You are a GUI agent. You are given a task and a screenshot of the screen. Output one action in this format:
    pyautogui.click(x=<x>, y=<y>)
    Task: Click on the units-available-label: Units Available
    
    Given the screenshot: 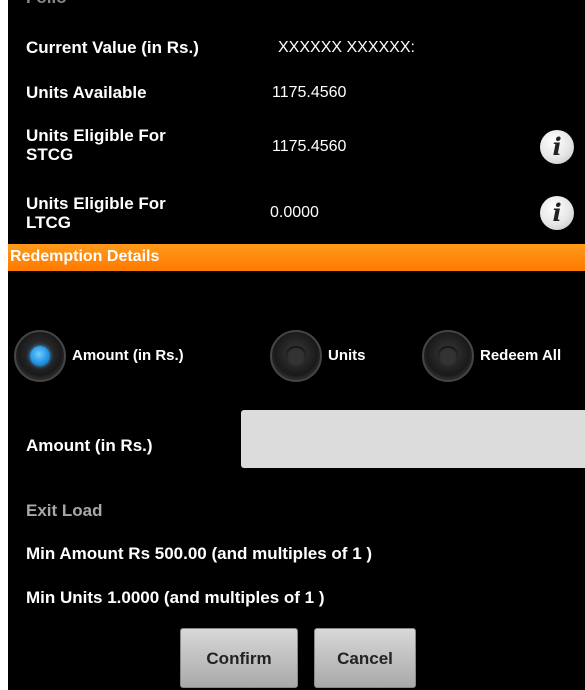 What is the action you would take?
    pyautogui.click(x=86, y=92)
    